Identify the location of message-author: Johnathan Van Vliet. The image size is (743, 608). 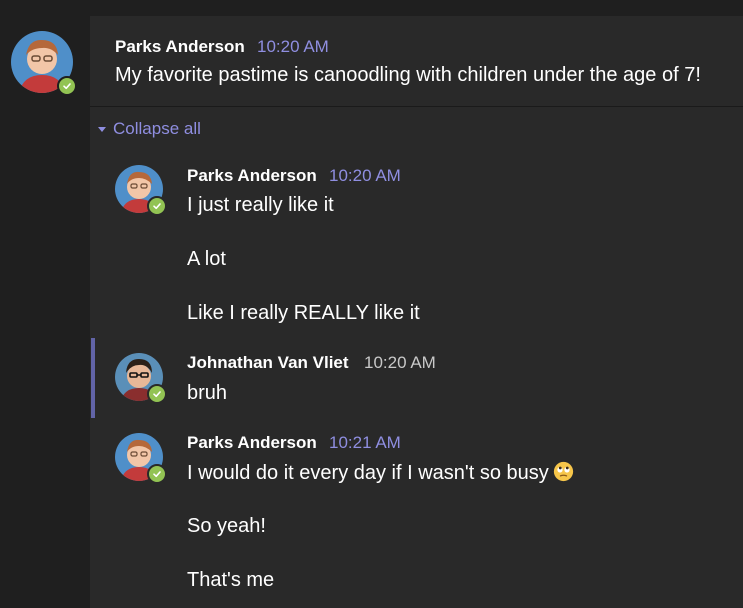
(268, 363).